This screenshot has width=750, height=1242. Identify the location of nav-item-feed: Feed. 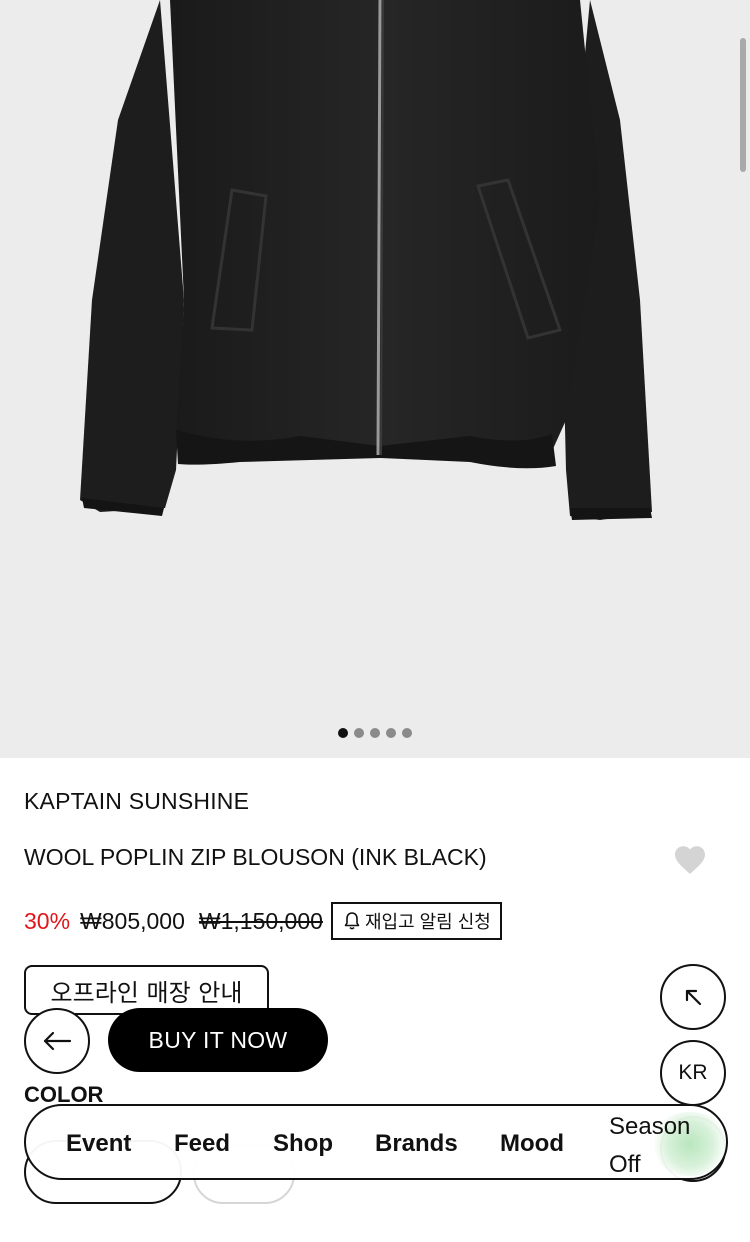
(202, 1142).